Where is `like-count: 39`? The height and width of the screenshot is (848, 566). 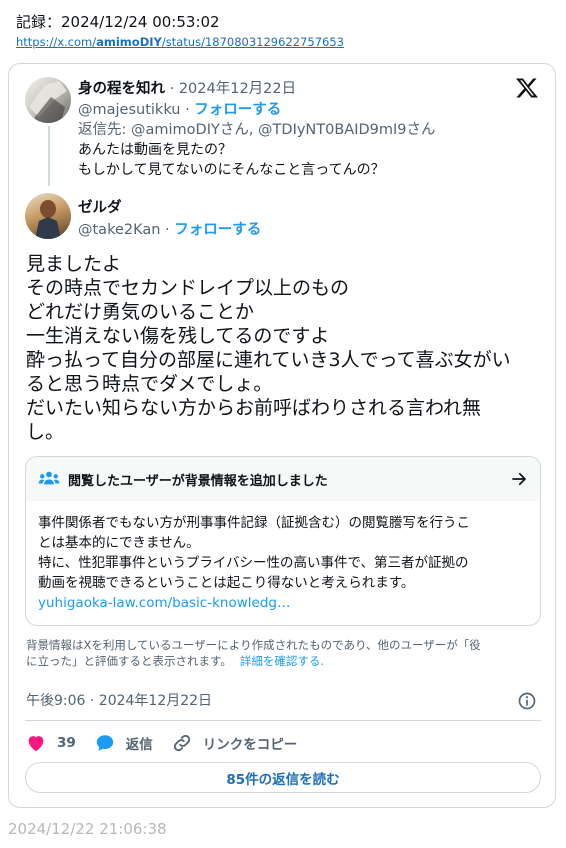 like-count: 39 is located at coordinates (66, 743).